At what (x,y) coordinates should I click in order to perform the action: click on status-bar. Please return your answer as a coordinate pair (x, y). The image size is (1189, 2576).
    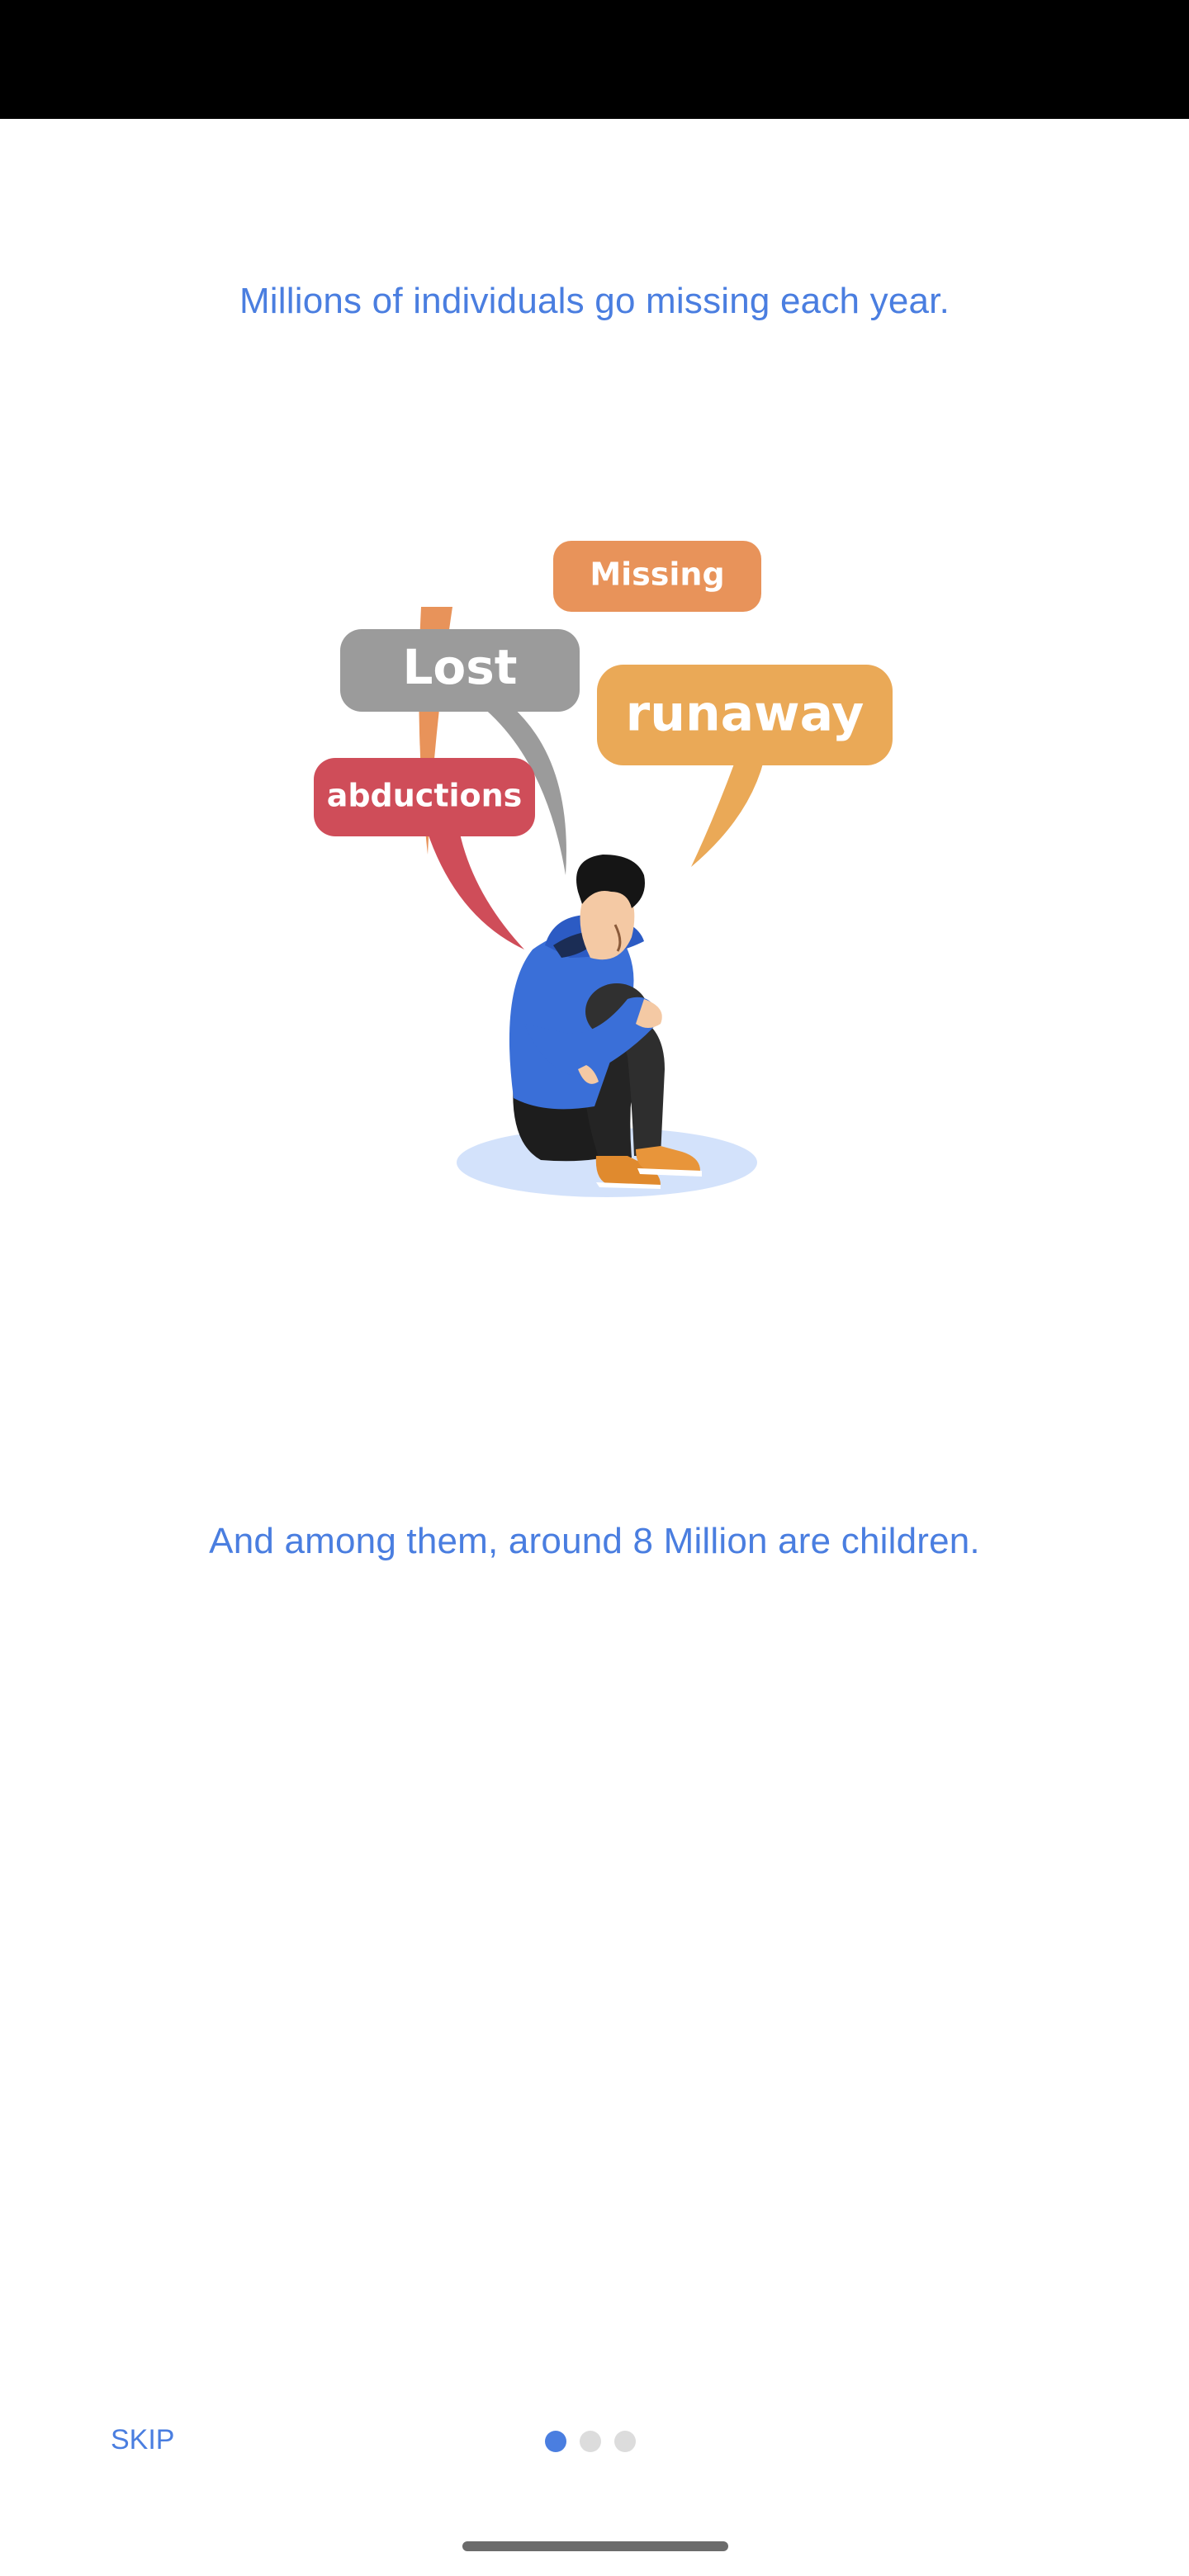
    Looking at the image, I should click on (594, 59).